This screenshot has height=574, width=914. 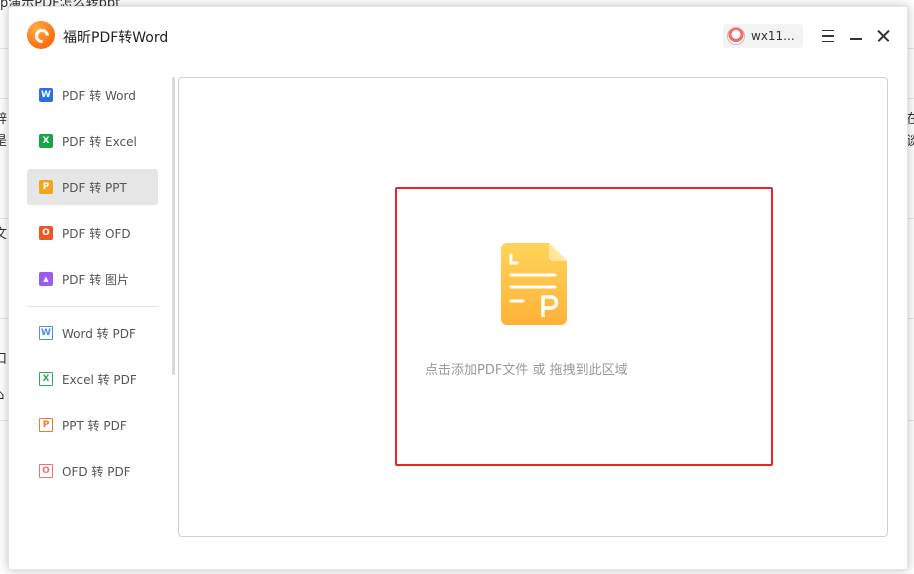 I want to click on minimize-icon, so click(x=856, y=36).